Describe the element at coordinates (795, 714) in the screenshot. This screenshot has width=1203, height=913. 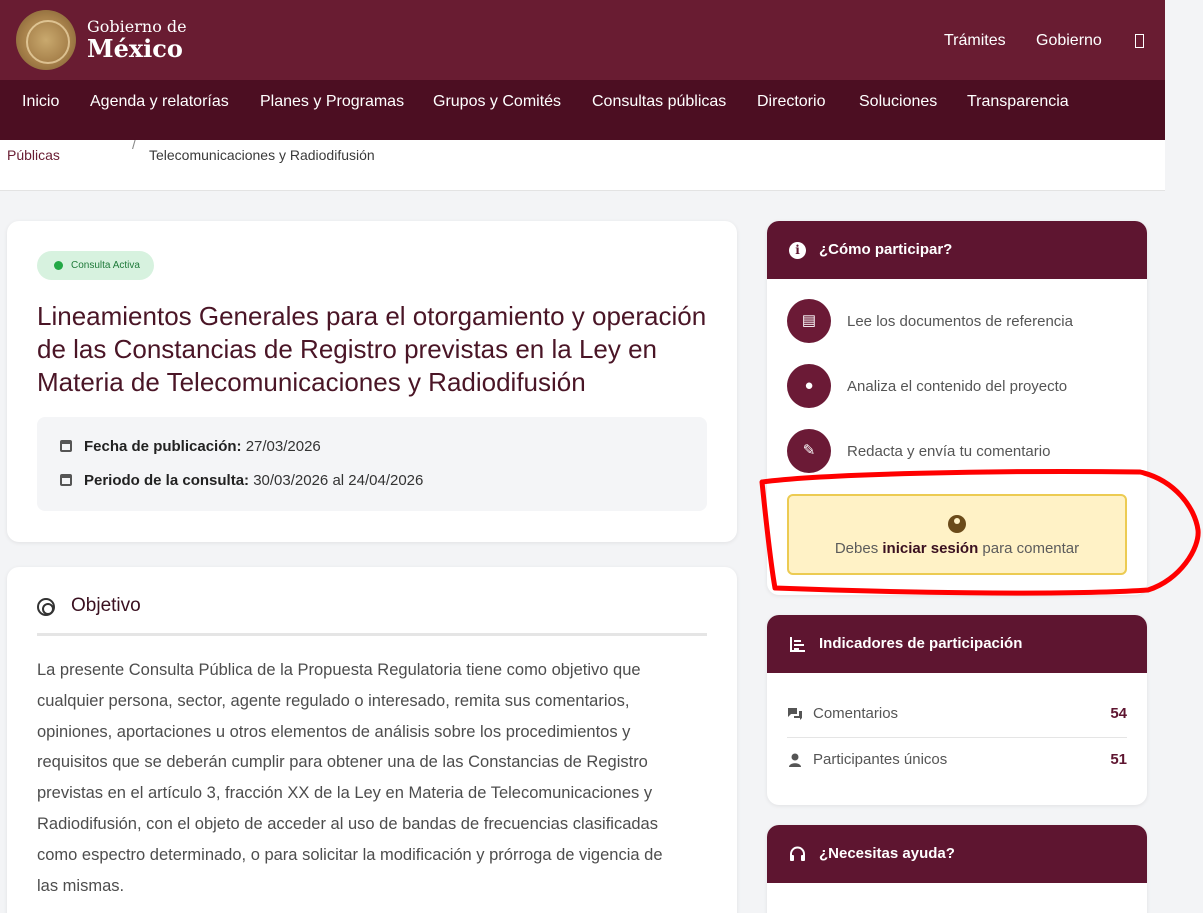
I see `comments-icon` at that location.